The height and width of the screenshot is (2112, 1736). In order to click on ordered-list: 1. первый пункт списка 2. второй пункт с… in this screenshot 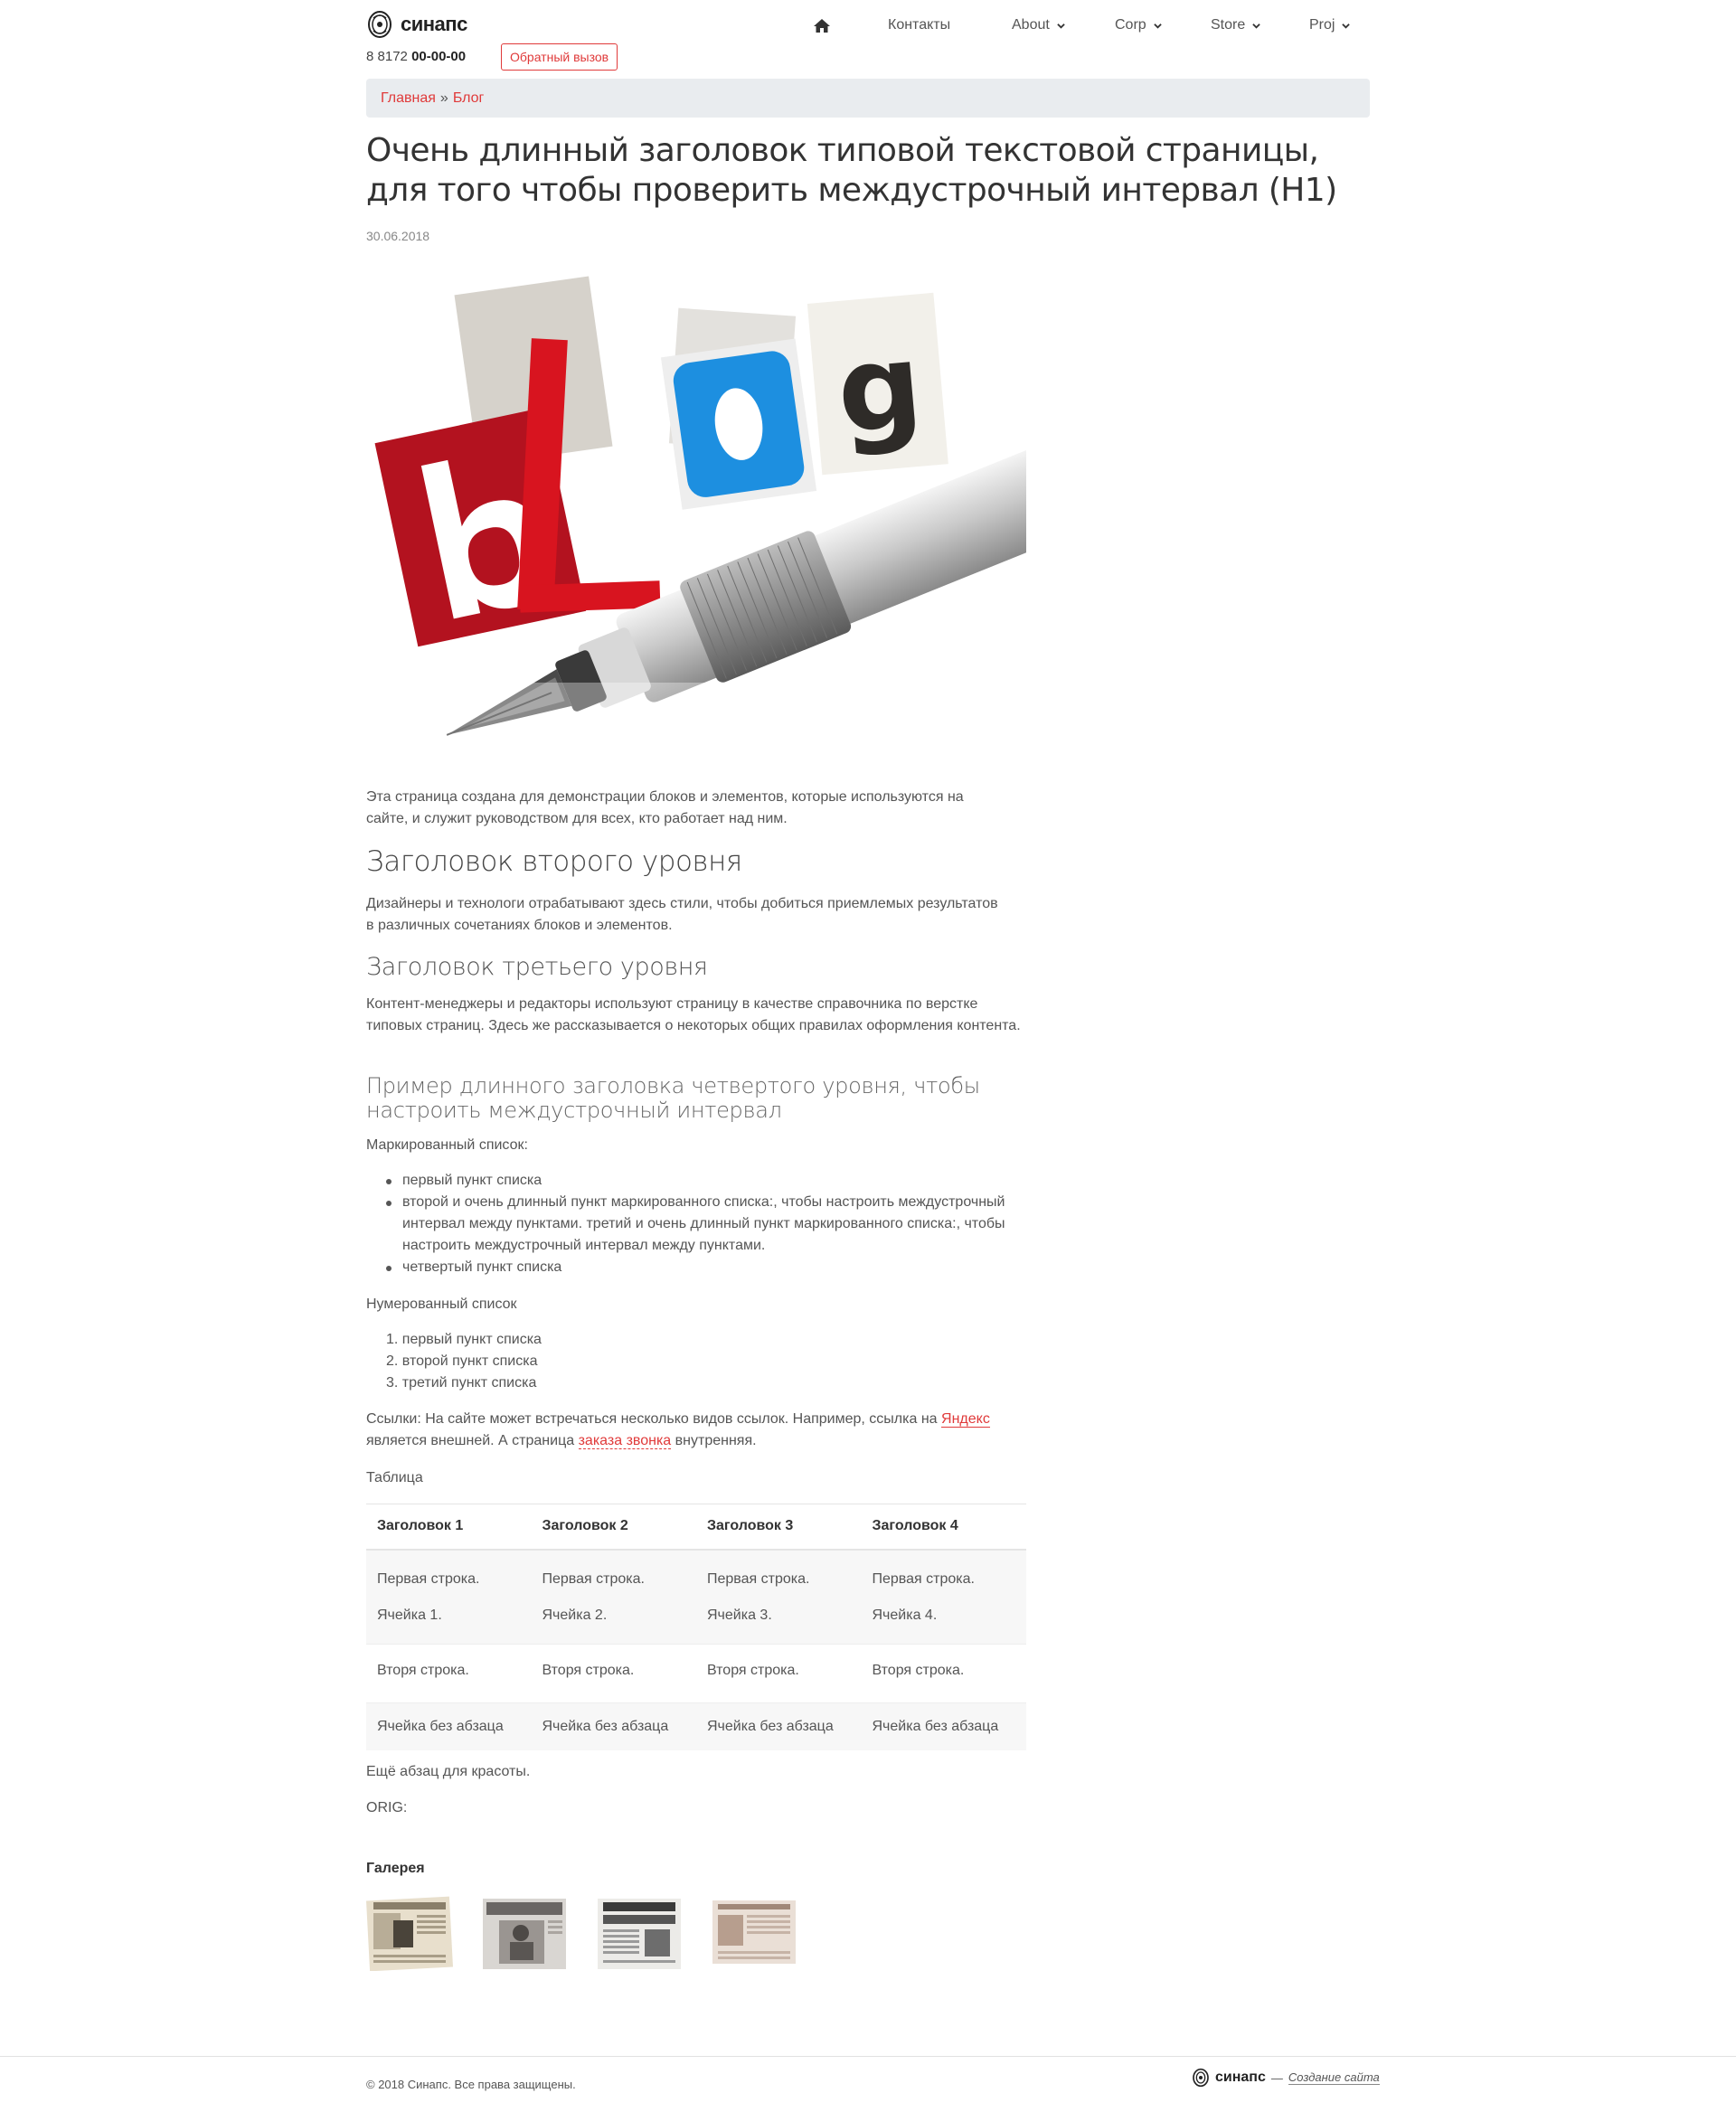, I will do `click(454, 1361)`.